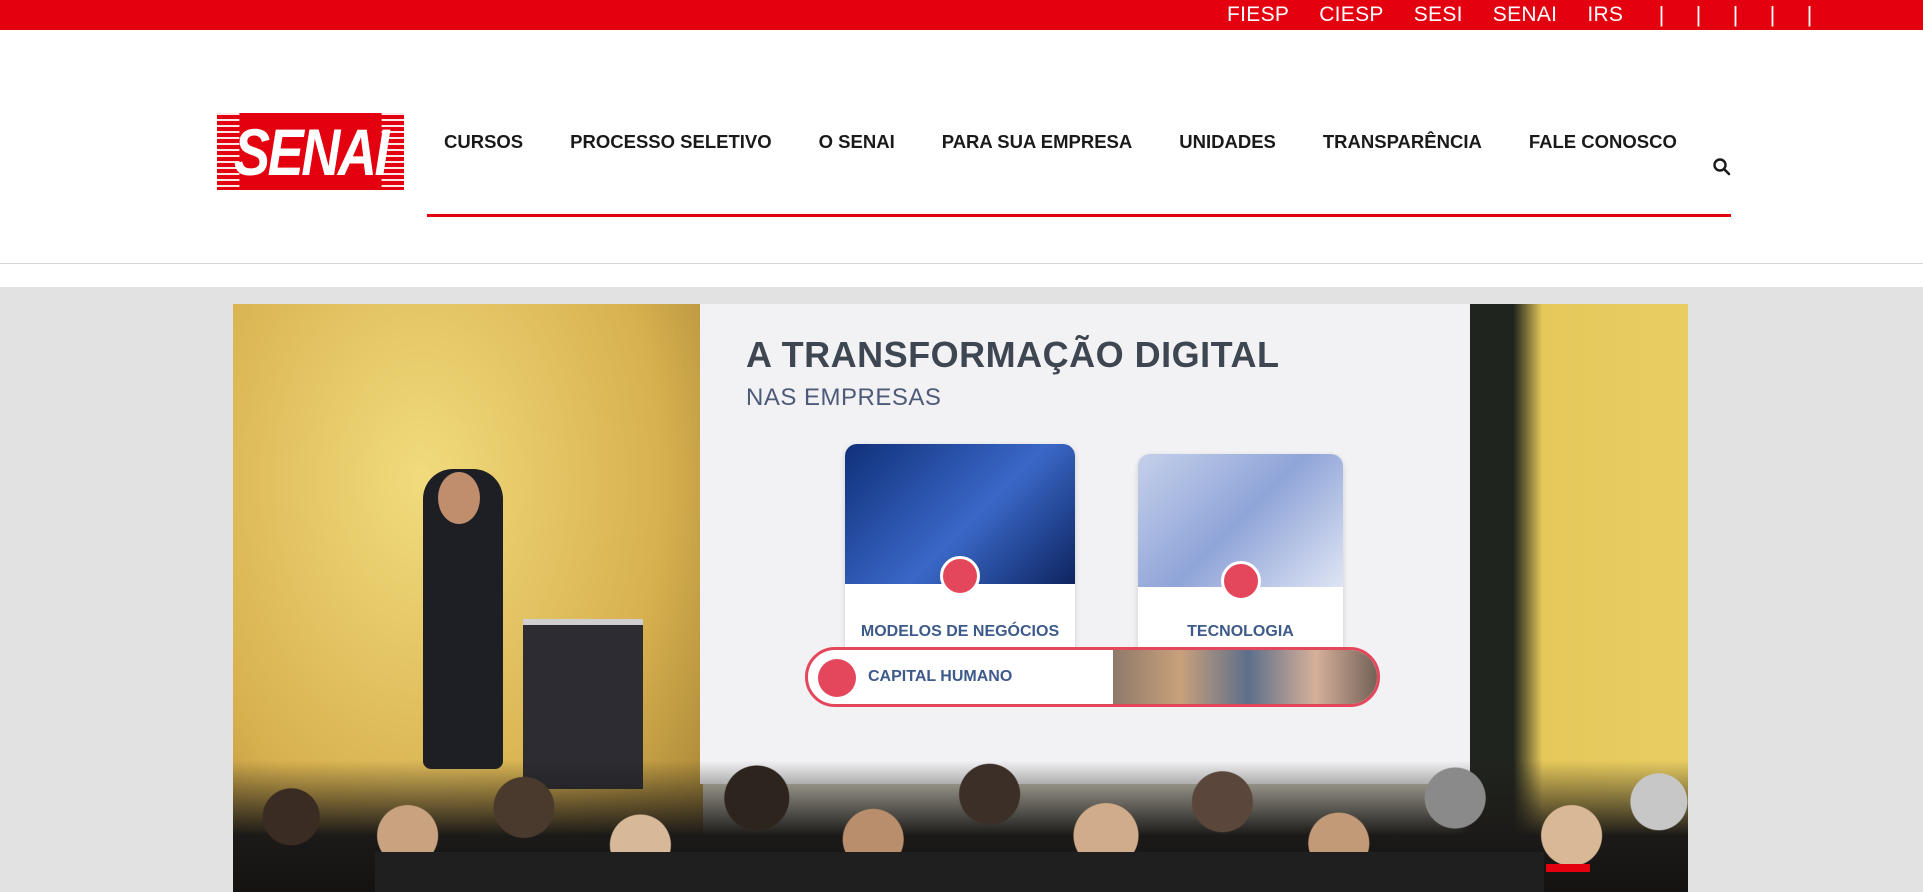  What do you see at coordinates (1351, 15) in the screenshot?
I see `link-ciesp: CIESP` at bounding box center [1351, 15].